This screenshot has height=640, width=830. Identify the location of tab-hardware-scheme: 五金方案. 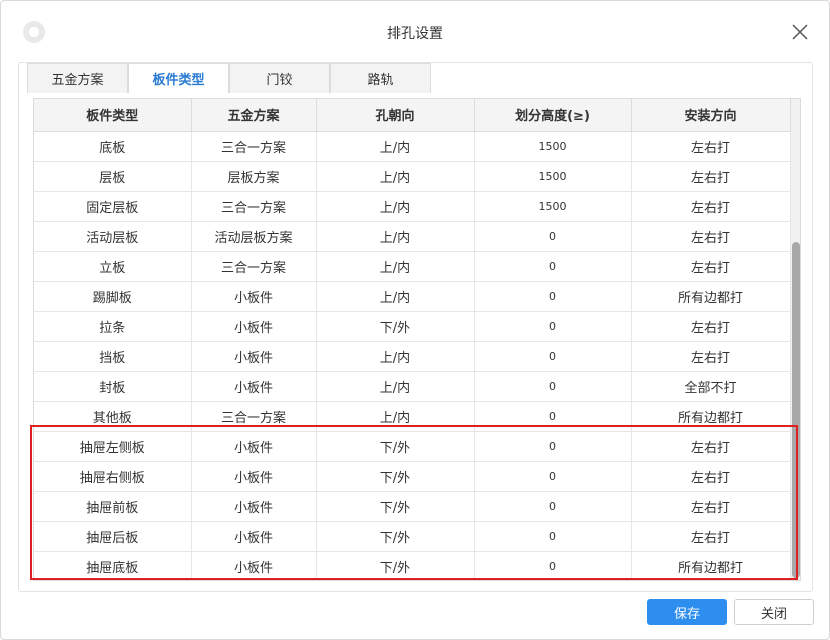
(77, 78).